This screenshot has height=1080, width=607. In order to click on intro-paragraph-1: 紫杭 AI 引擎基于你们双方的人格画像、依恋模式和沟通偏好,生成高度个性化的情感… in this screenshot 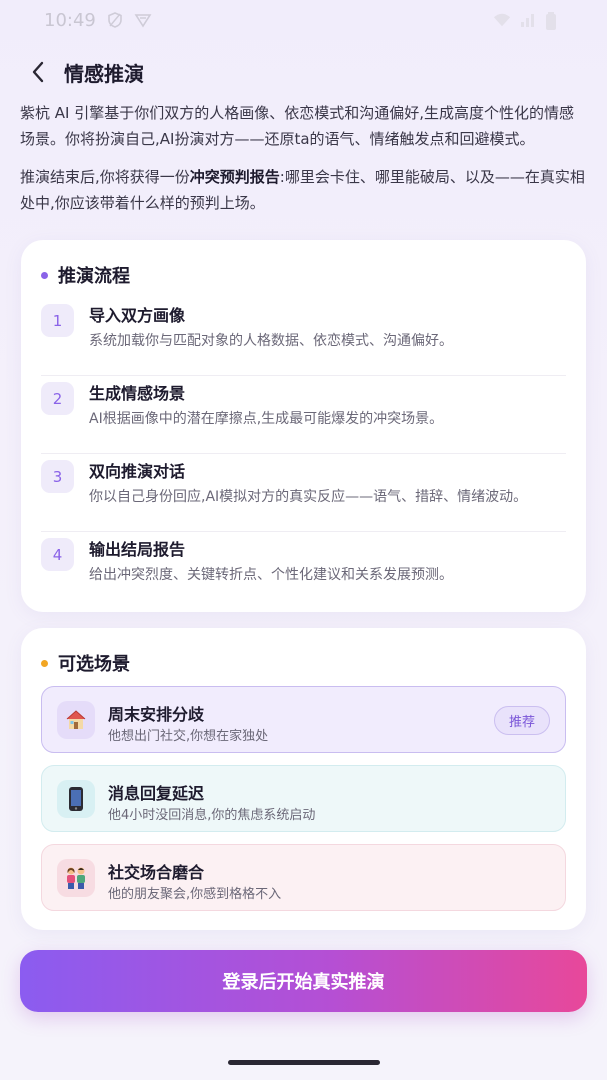, I will do `click(297, 126)`.